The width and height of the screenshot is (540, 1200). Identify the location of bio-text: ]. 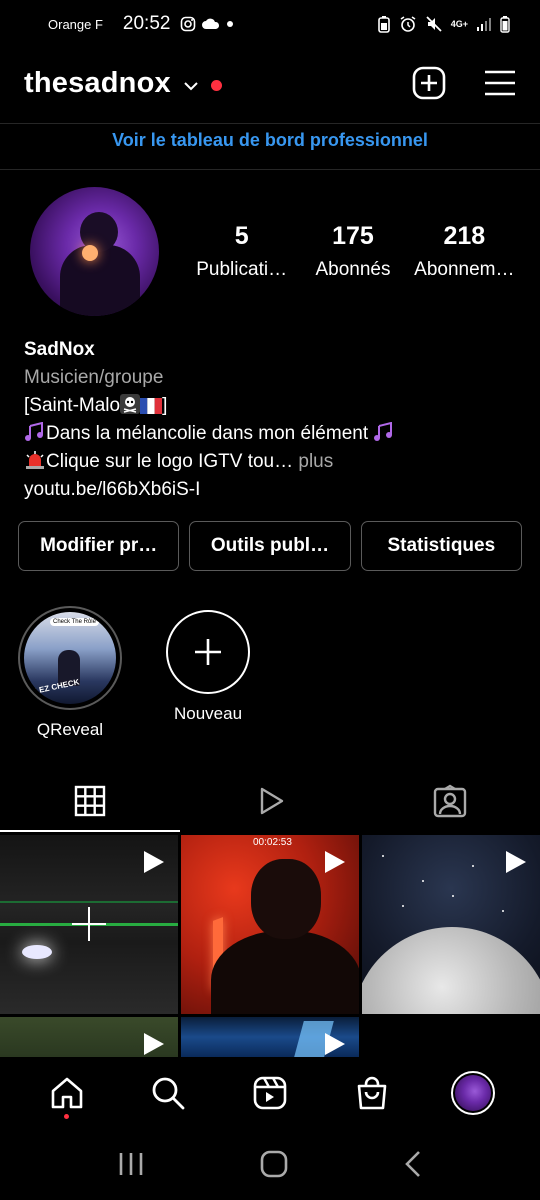
(165, 405).